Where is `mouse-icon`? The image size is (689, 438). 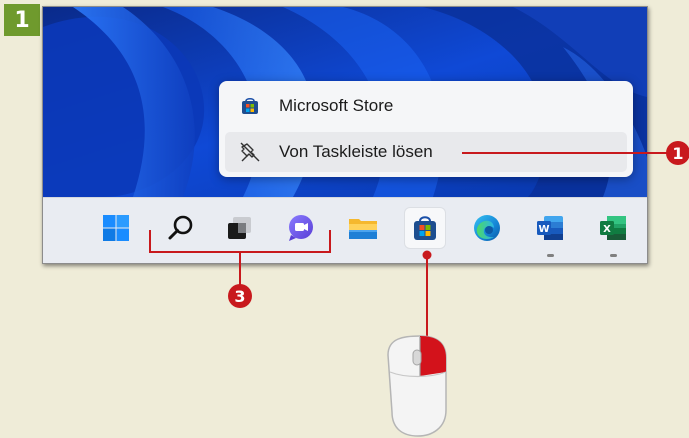 mouse-icon is located at coordinates (417, 386).